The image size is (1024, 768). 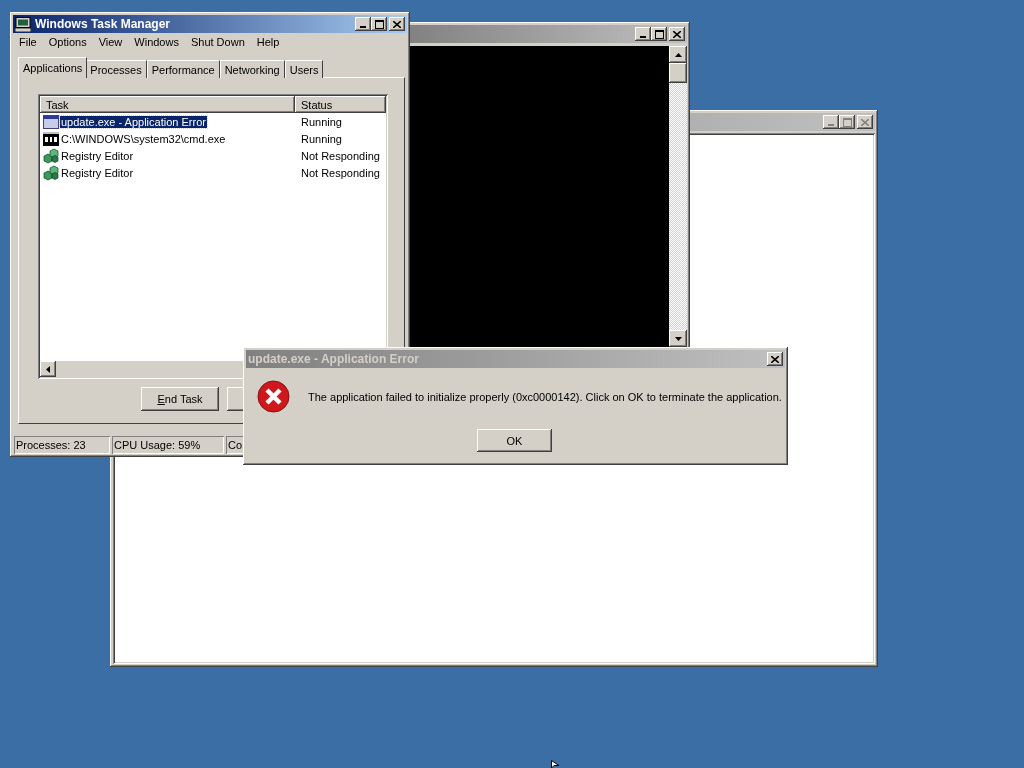 I want to click on tab: Users, so click(x=304, y=69).